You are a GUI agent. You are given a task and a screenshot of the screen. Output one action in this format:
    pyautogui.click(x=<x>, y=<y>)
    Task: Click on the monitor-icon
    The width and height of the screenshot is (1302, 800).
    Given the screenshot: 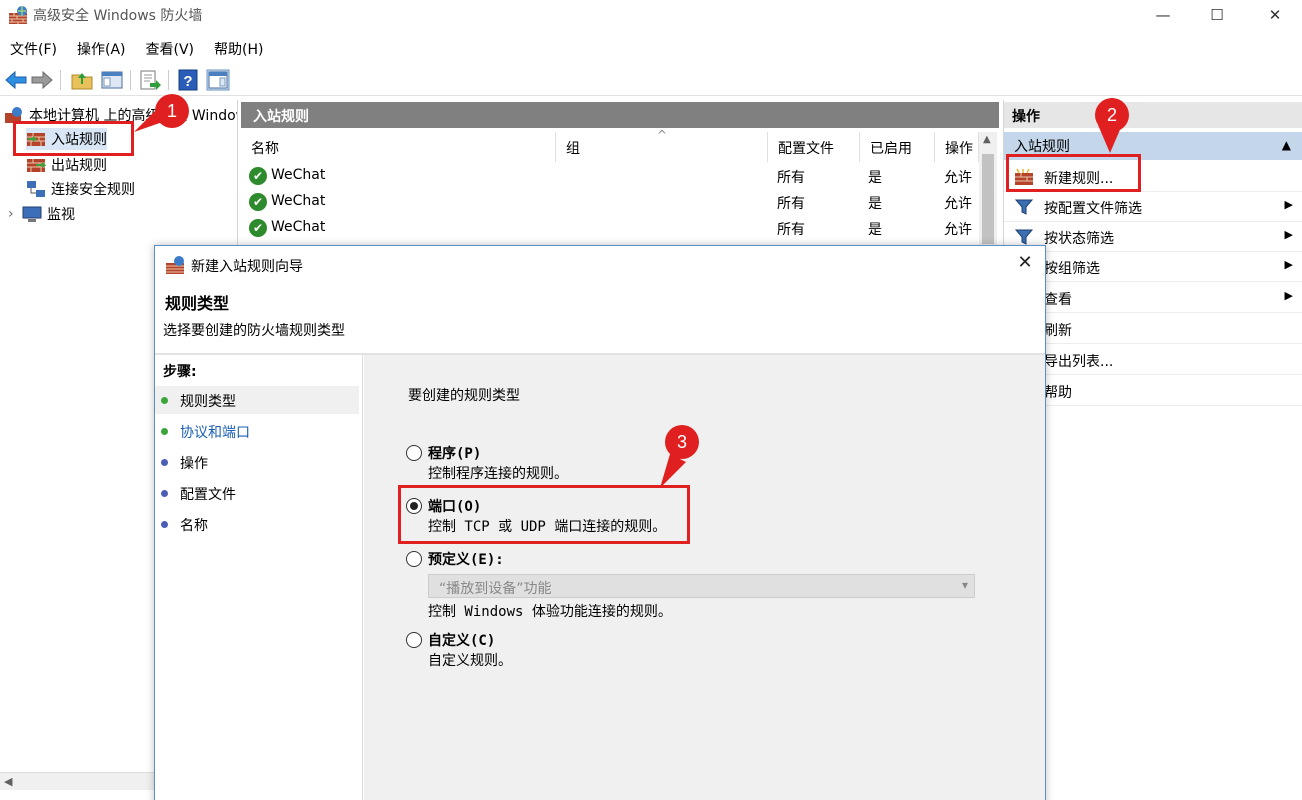 What is the action you would take?
    pyautogui.click(x=32, y=214)
    